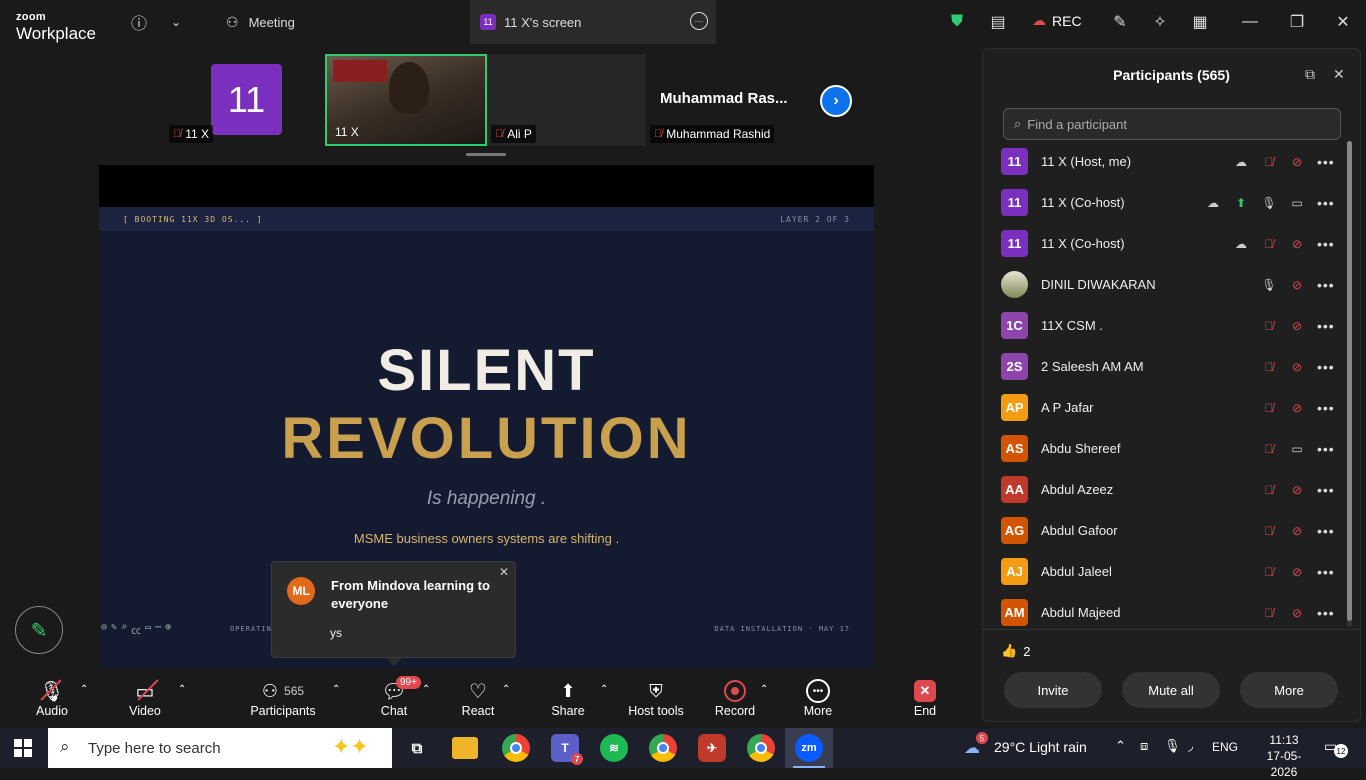  I want to click on language-indicator: ENG, so click(1225, 747).